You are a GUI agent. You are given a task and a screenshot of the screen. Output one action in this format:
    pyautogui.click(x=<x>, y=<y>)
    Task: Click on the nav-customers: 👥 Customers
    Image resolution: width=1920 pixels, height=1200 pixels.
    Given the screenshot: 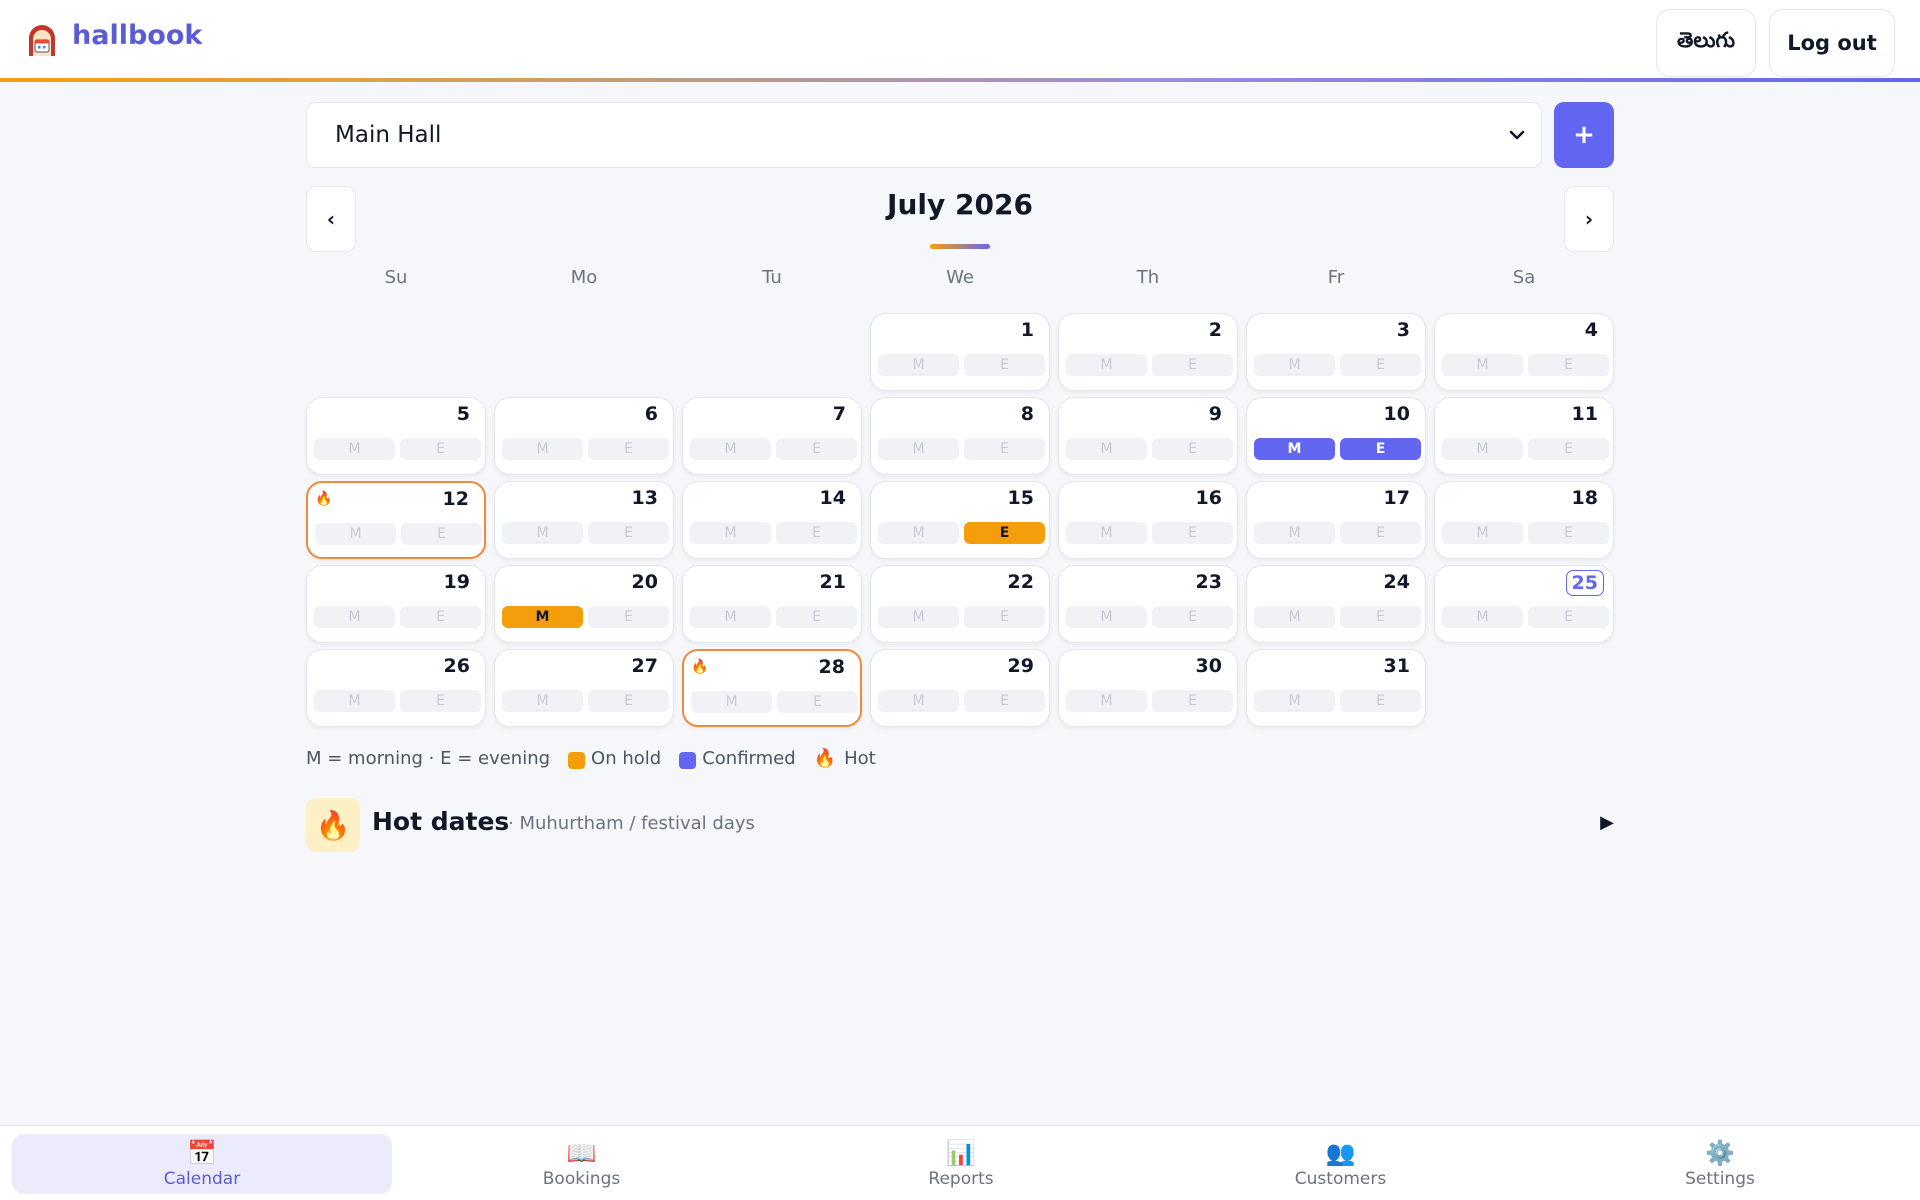 What is the action you would take?
    pyautogui.click(x=1341, y=1164)
    